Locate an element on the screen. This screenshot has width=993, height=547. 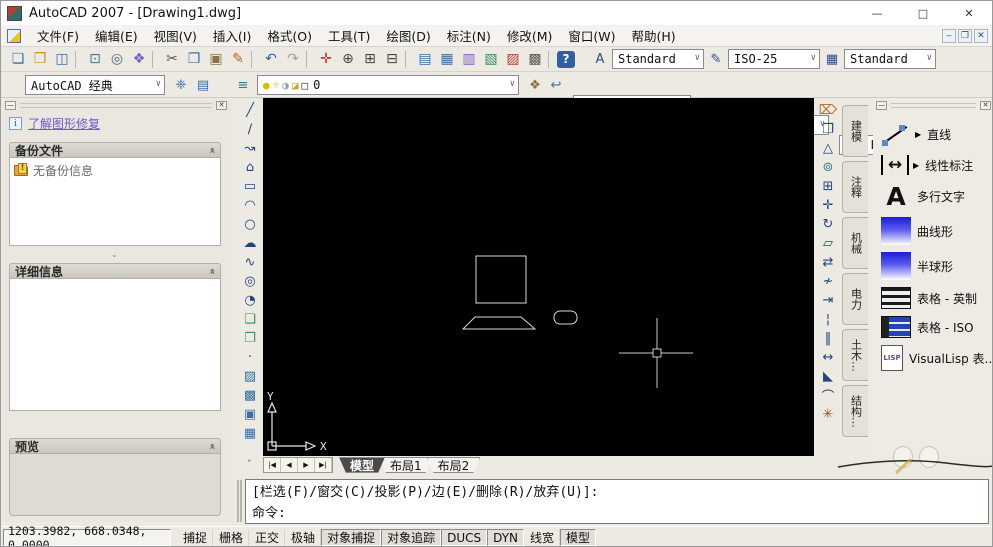
menu-item: 编辑(E) is located at coordinates (116, 35).